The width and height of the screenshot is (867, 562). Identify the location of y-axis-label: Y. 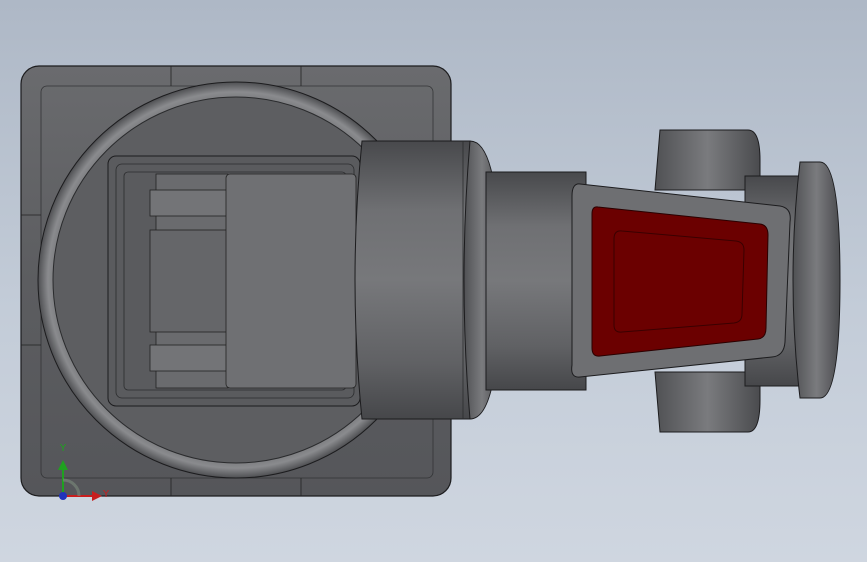
(63, 448).